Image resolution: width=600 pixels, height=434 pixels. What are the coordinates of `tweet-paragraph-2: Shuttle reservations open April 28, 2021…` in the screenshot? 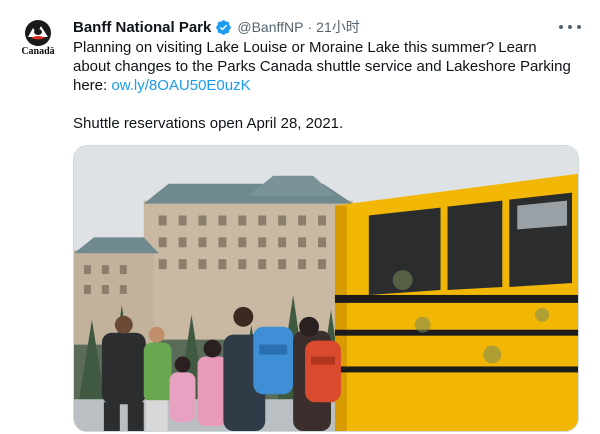 It's located at (208, 123).